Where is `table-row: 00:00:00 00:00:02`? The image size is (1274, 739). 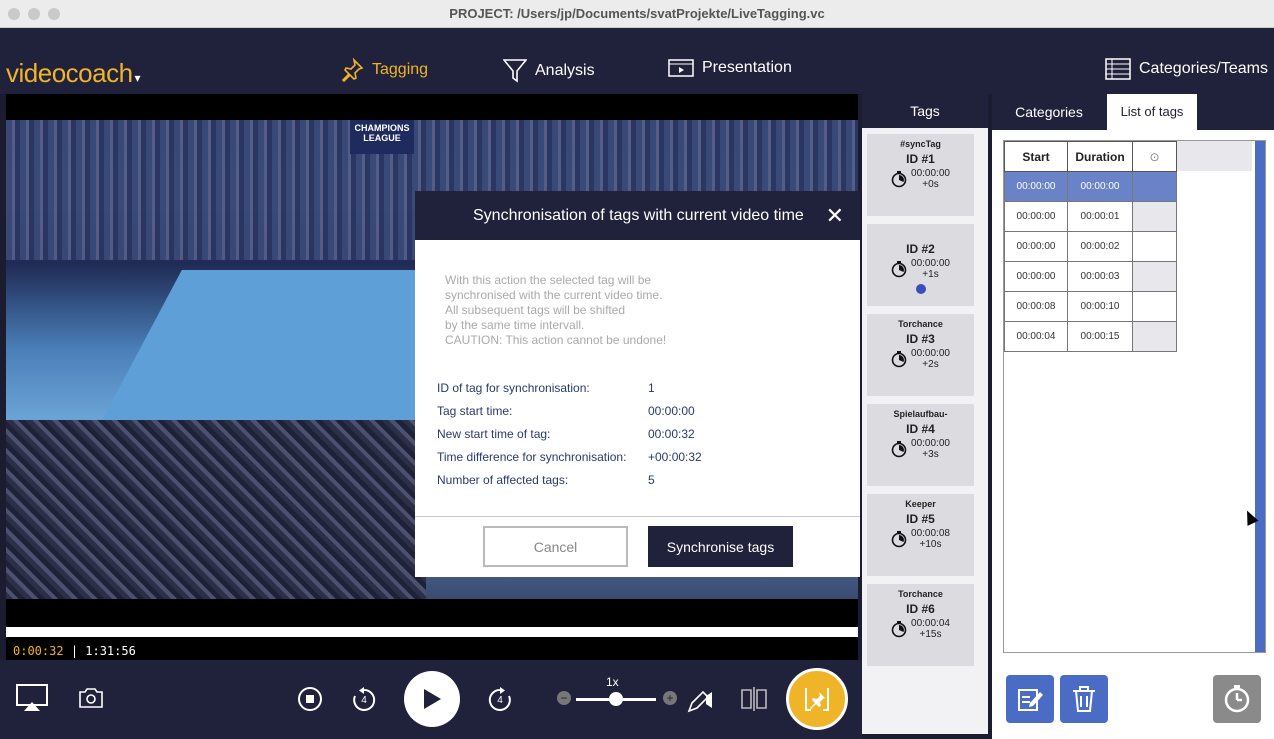
table-row: 00:00:00 00:00:02 is located at coordinates (1090, 246).